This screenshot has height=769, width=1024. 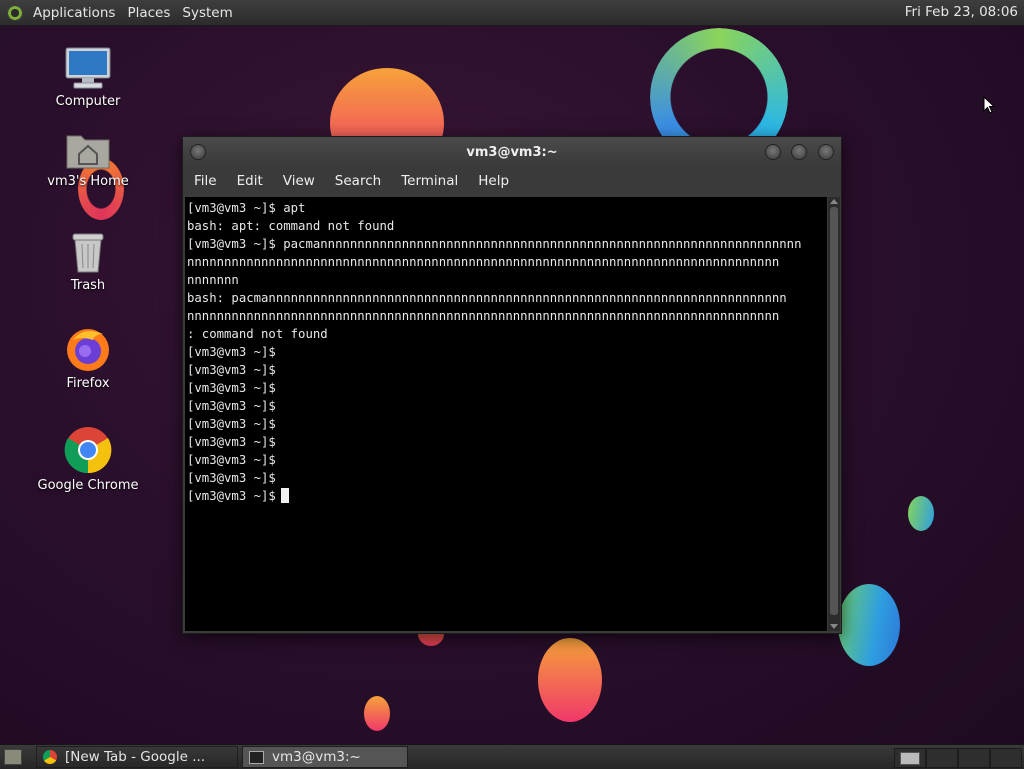 What do you see at coordinates (88, 101) in the screenshot?
I see `desktop-icon-label: Computer` at bounding box center [88, 101].